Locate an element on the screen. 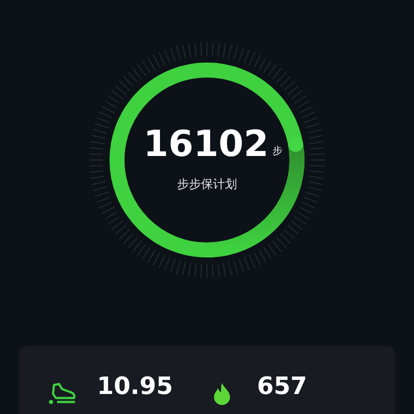  shoe-icon is located at coordinates (62, 393).